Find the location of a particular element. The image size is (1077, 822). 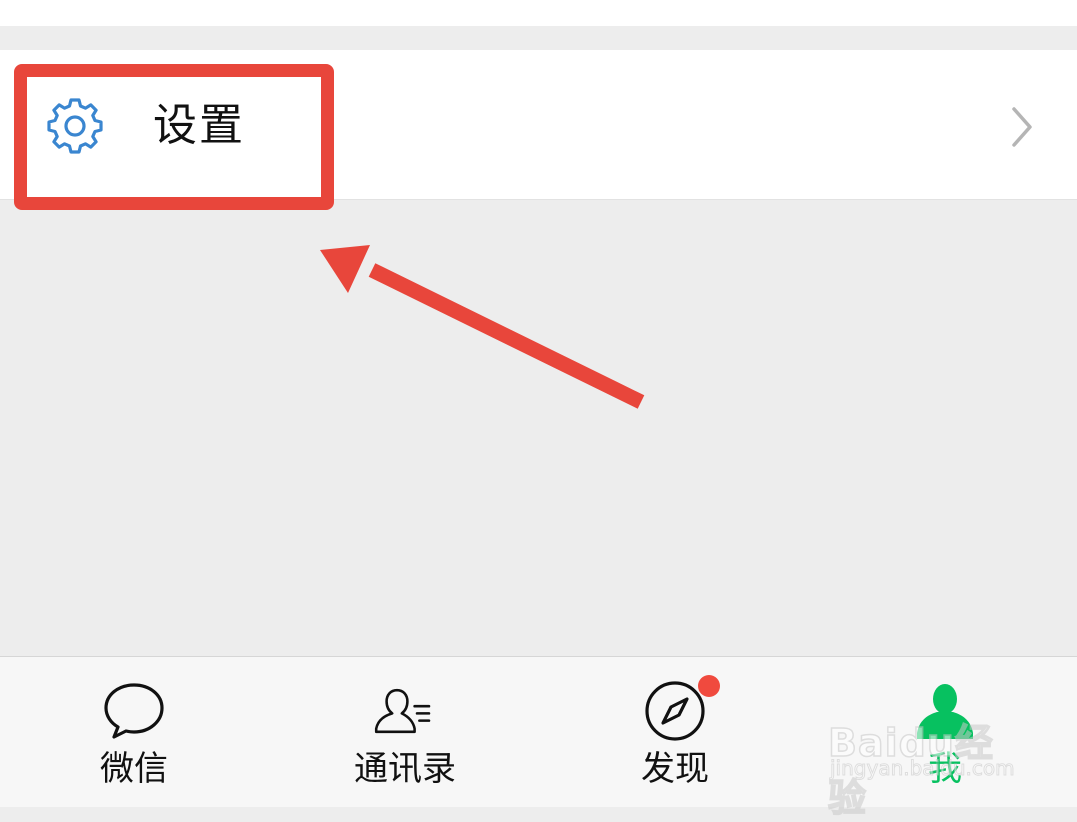

chat-bubble-icon is located at coordinates (134, 711).